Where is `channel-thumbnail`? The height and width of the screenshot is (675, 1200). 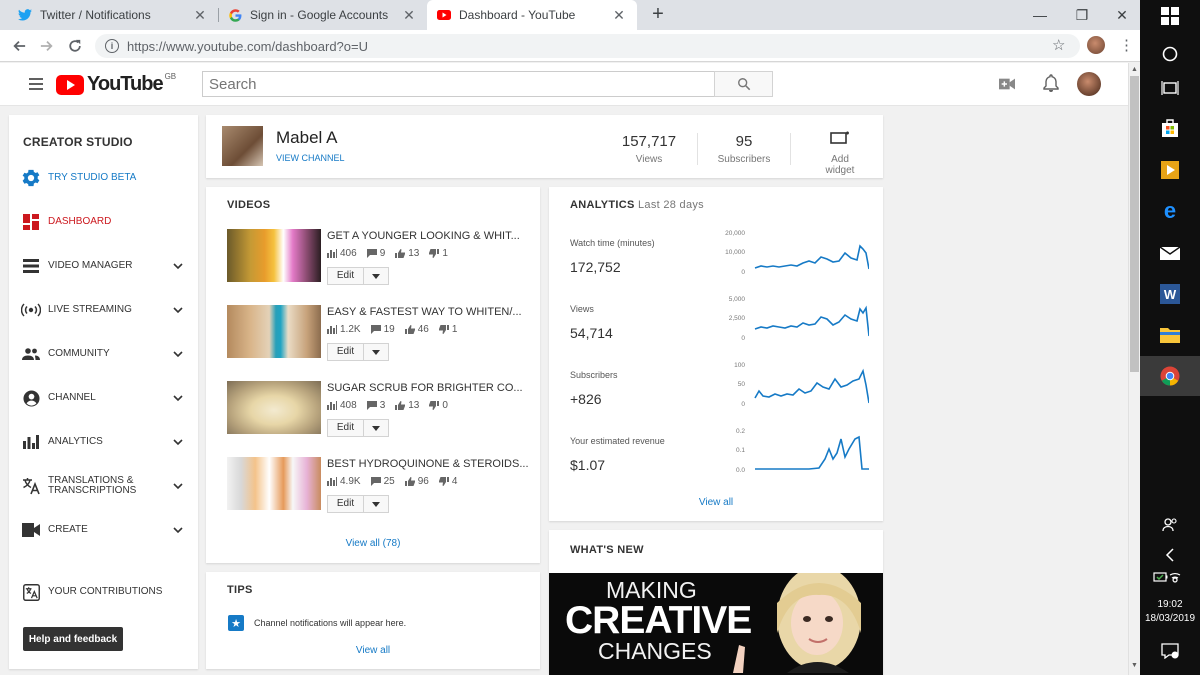
channel-thumbnail is located at coordinates (242, 146).